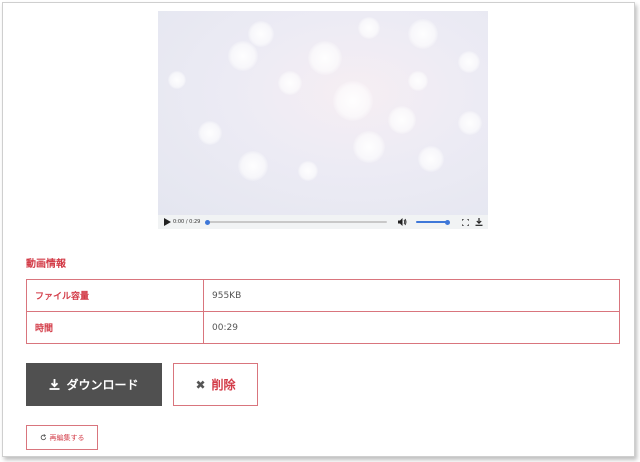 Image resolution: width=640 pixels, height=462 pixels. Describe the element at coordinates (447, 222) in the screenshot. I see `volume-handle` at that location.